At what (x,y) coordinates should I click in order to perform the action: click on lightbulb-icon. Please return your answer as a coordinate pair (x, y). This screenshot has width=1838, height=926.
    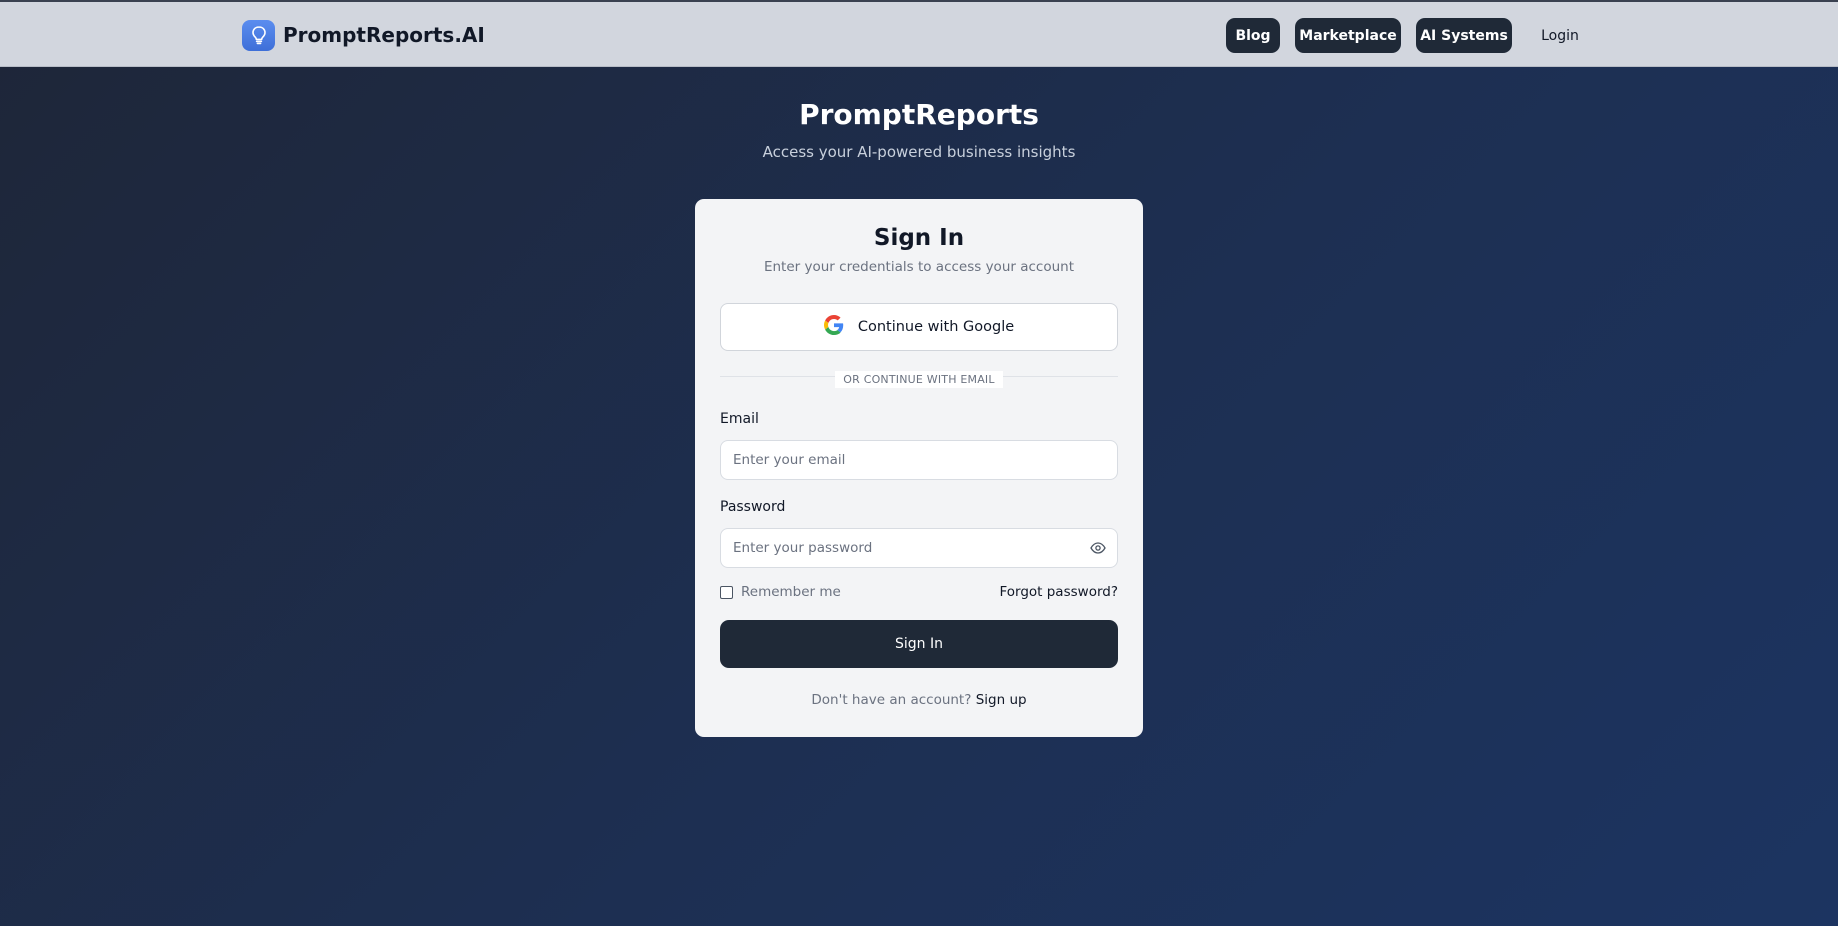
    Looking at the image, I should click on (258, 35).